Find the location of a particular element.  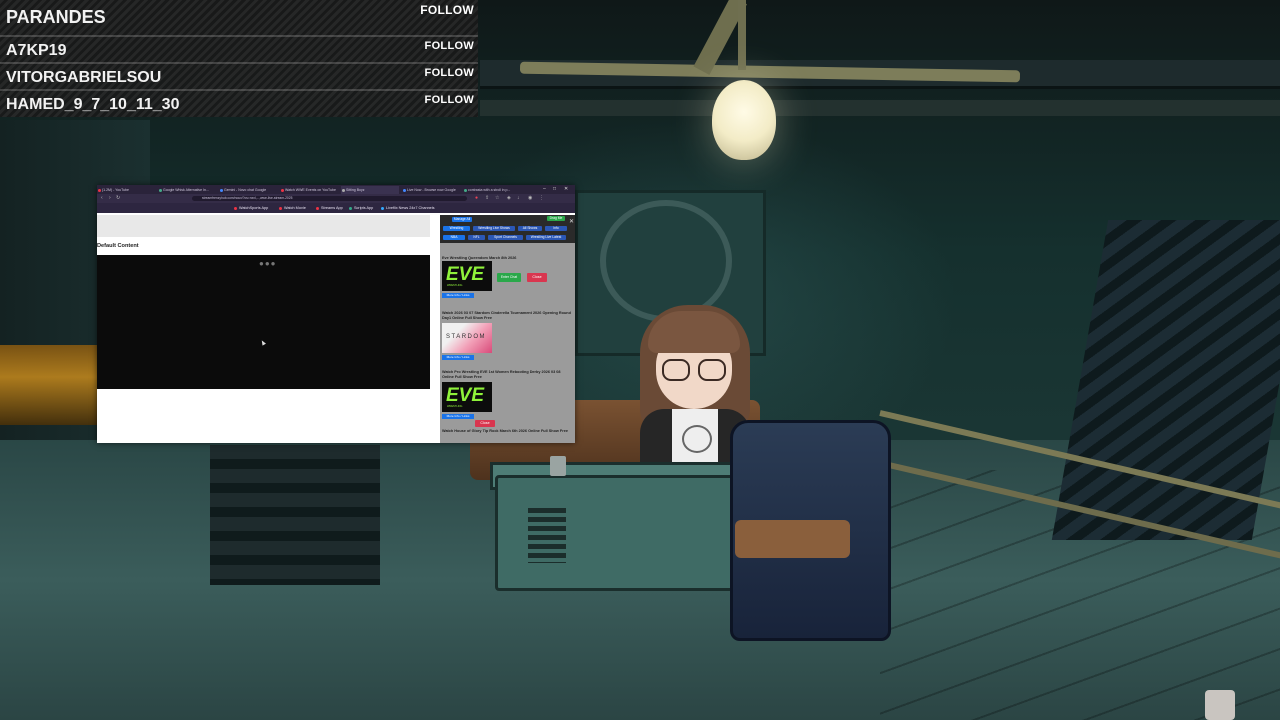

follower-row: PARANDES FOLLOW is located at coordinates (239, 18).